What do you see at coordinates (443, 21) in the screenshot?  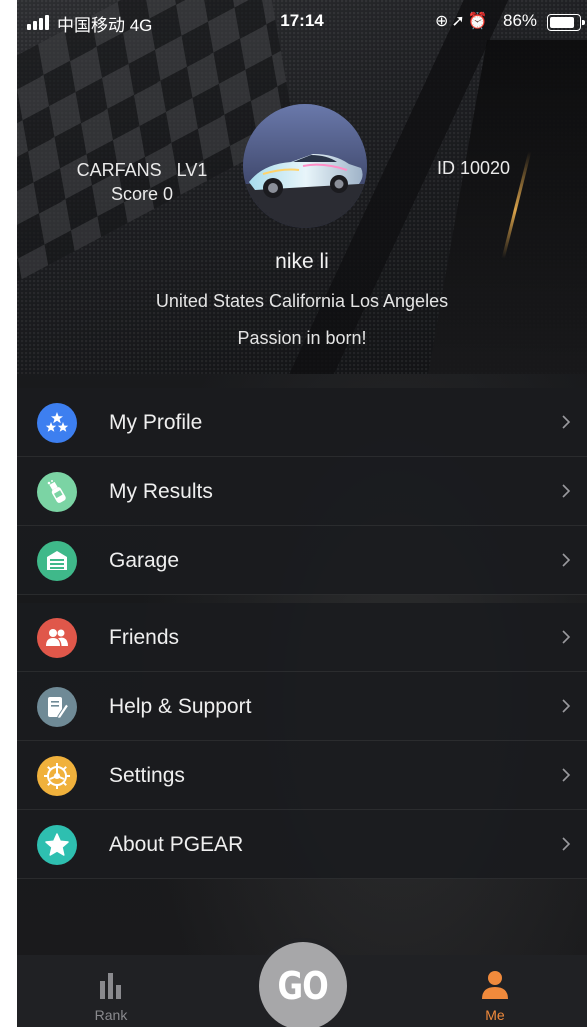 I see `orientation-lock-icon: ⊕` at bounding box center [443, 21].